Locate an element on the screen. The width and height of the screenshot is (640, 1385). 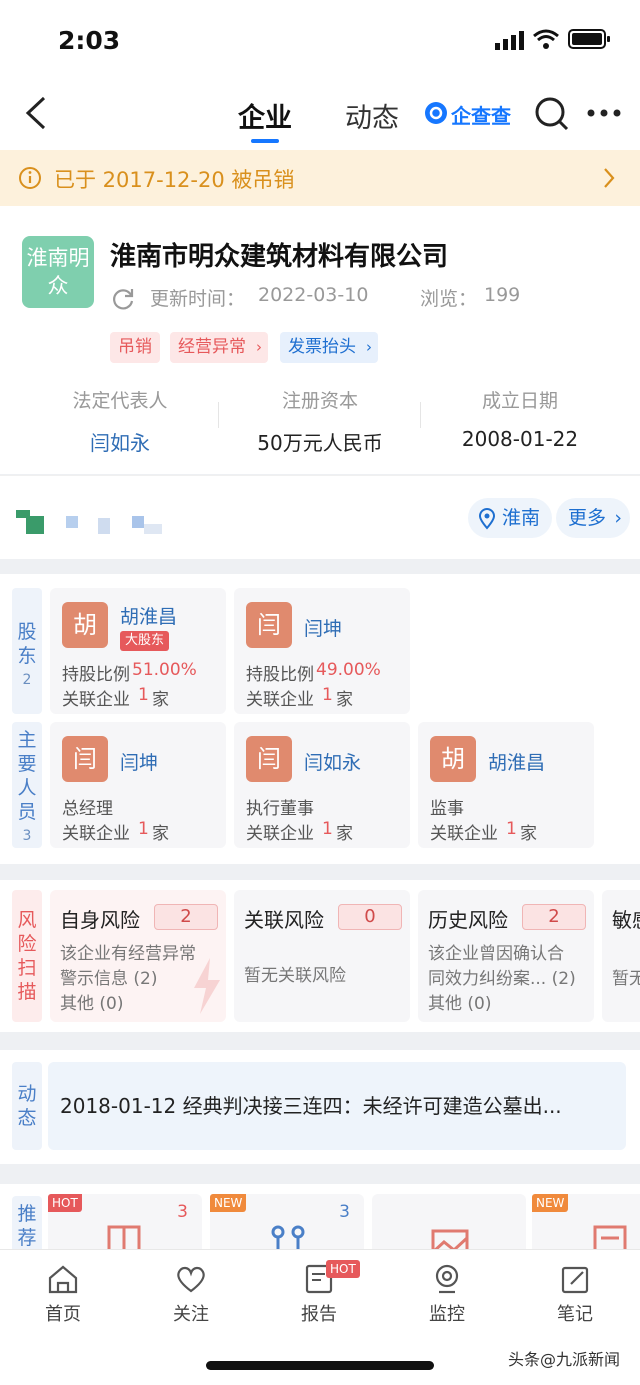
shareholders-label: 股东 2 is located at coordinates (27, 651).